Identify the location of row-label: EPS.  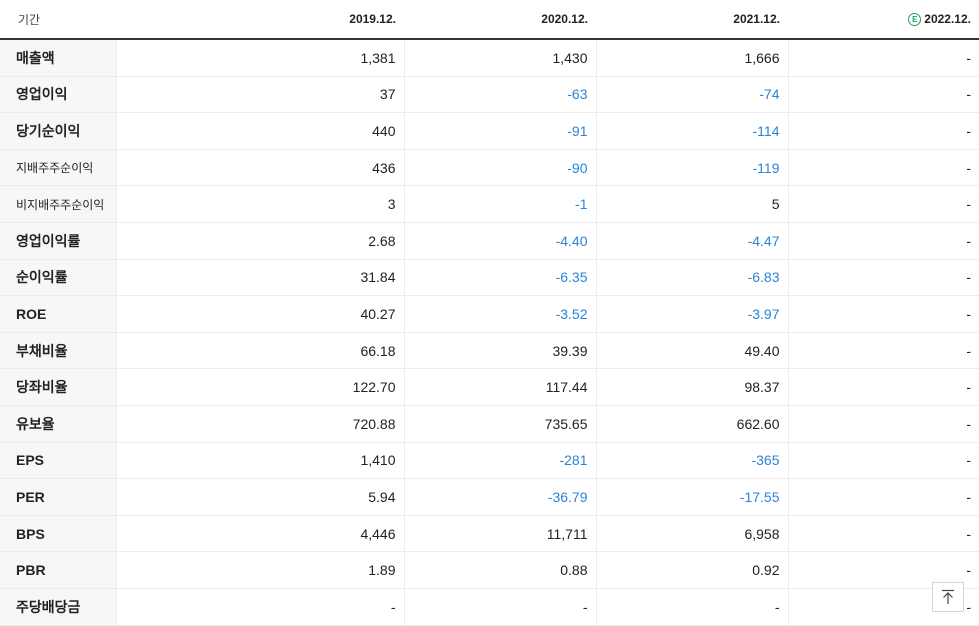
(58, 460).